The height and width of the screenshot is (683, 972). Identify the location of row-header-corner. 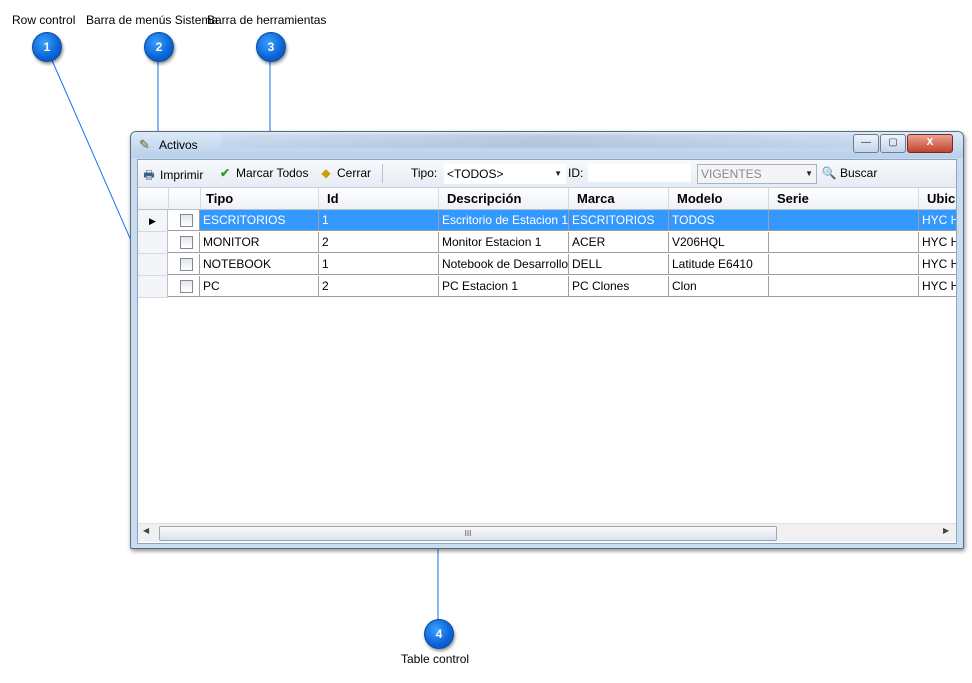
(153, 198).